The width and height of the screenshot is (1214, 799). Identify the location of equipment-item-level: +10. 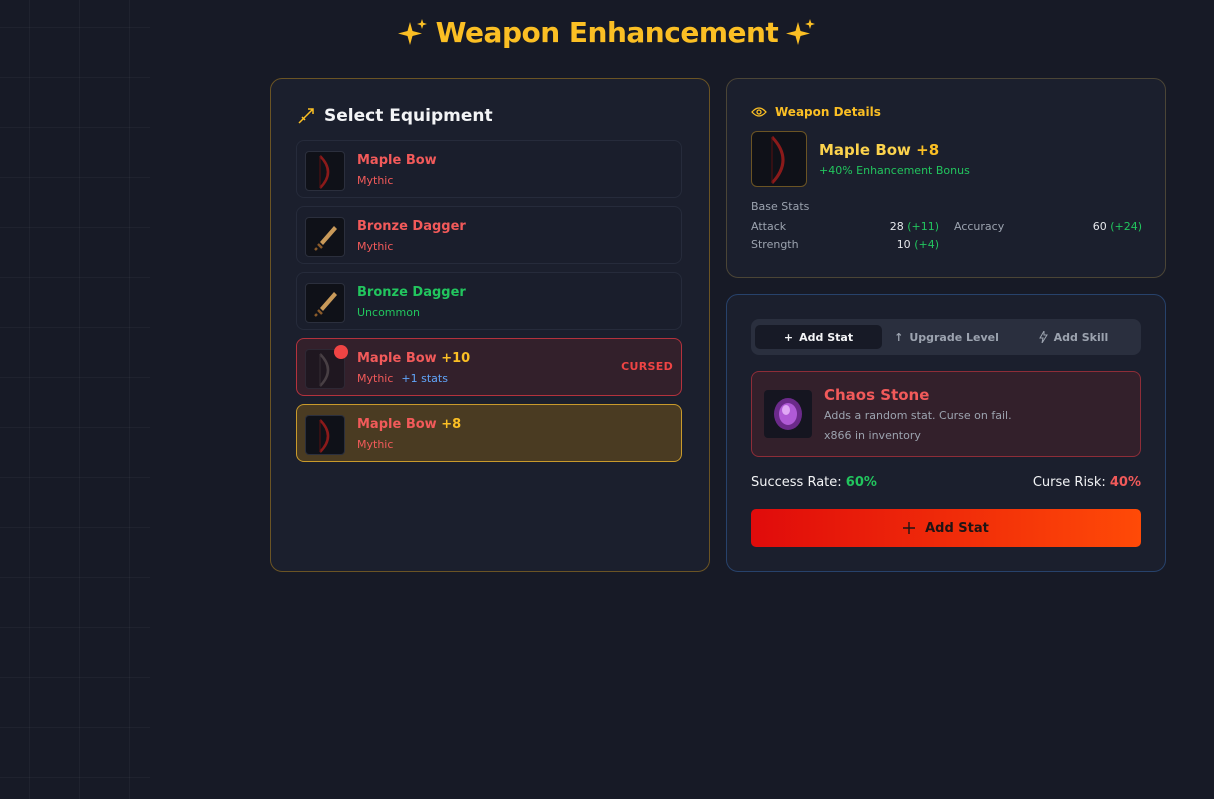
(456, 358).